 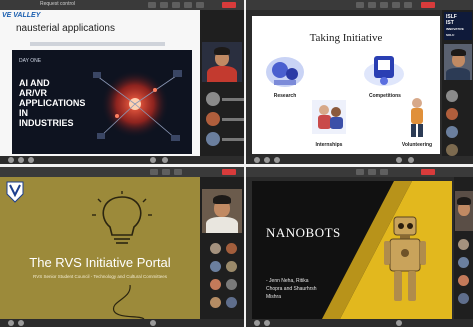 I want to click on title-line-1: AI AND AR/VR, so click(x=34, y=88).